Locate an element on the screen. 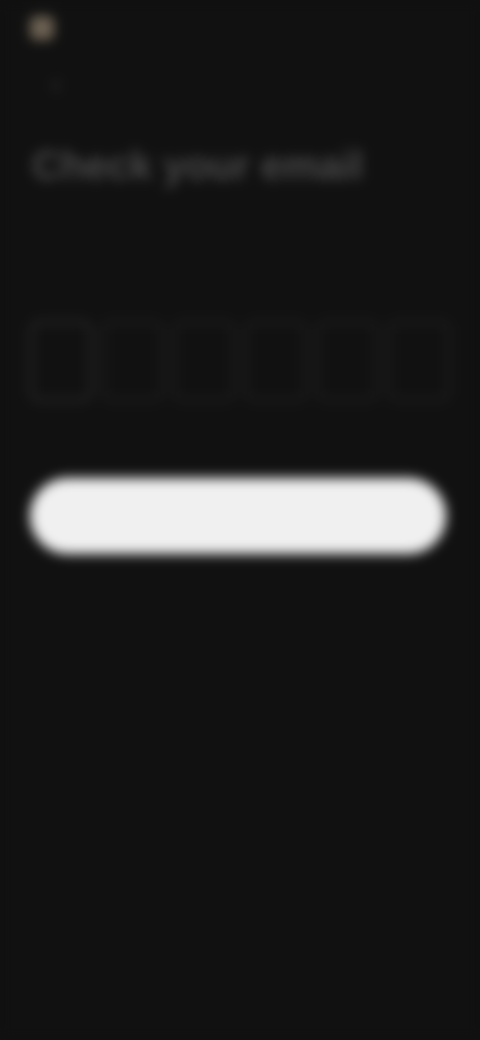 This screenshot has width=480, height=1040. app-header is located at coordinates (47, 28).